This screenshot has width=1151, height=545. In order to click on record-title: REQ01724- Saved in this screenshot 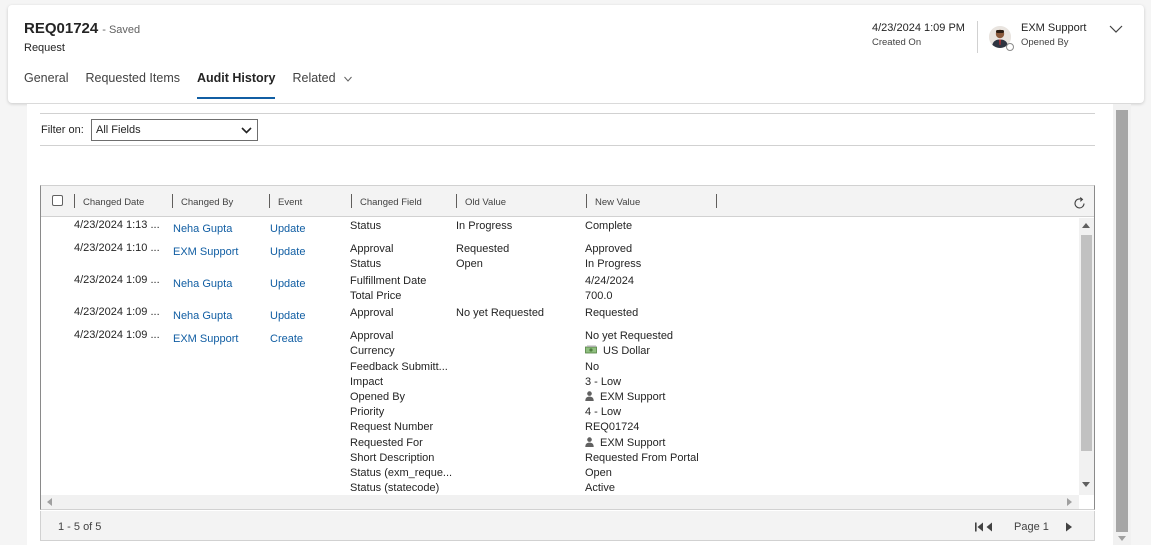, I will do `click(82, 28)`.